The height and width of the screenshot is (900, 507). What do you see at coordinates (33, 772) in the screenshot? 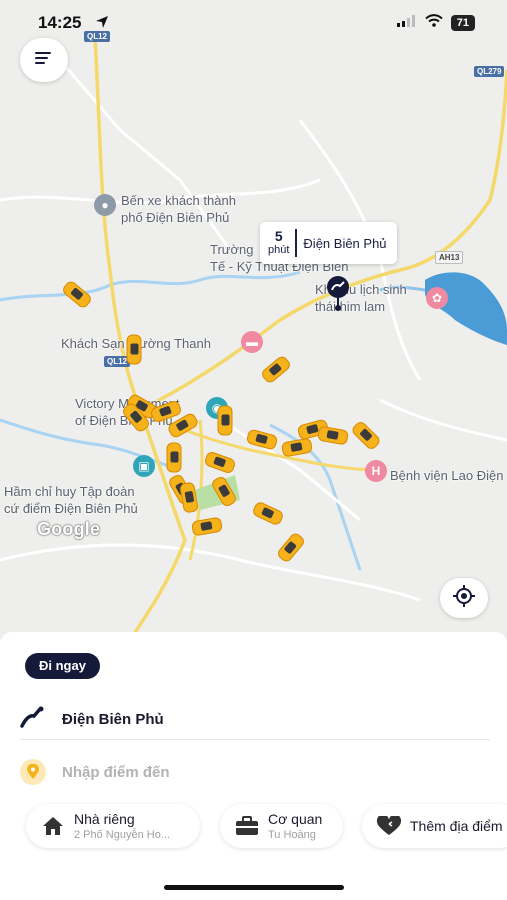
I see `destination-pin-icon` at bounding box center [33, 772].